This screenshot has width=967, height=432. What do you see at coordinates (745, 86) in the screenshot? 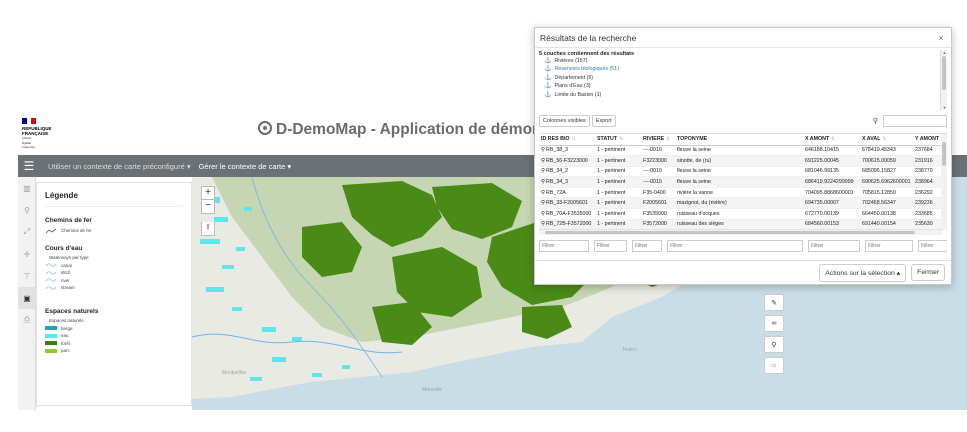
I see `layer-item: ⚓ Plans d'Eau (3)` at bounding box center [745, 86].